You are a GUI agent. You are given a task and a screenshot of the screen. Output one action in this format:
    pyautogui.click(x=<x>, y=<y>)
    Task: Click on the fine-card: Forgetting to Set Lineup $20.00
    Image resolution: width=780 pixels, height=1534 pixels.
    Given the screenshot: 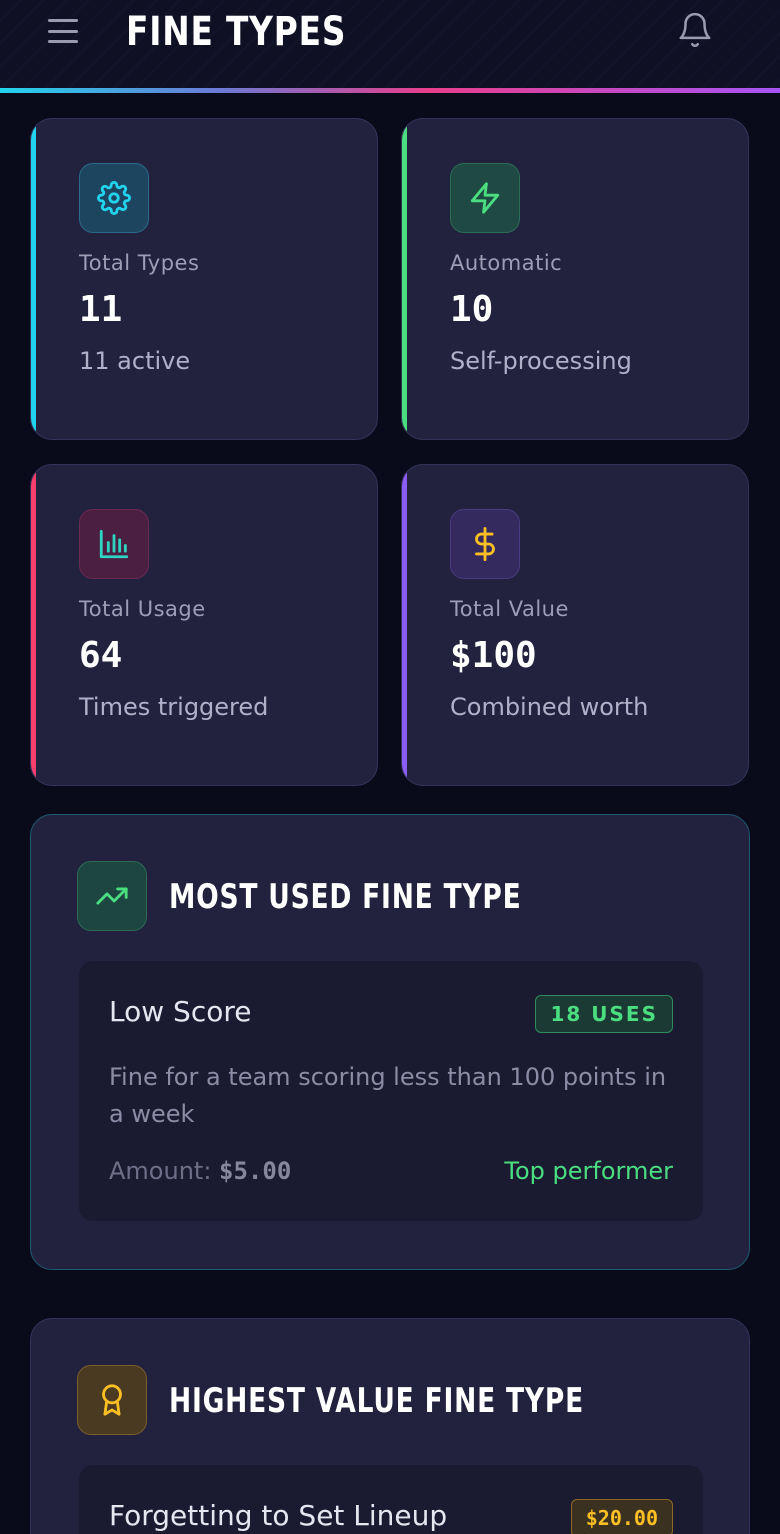 What is the action you would take?
    pyautogui.click(x=391, y=1499)
    